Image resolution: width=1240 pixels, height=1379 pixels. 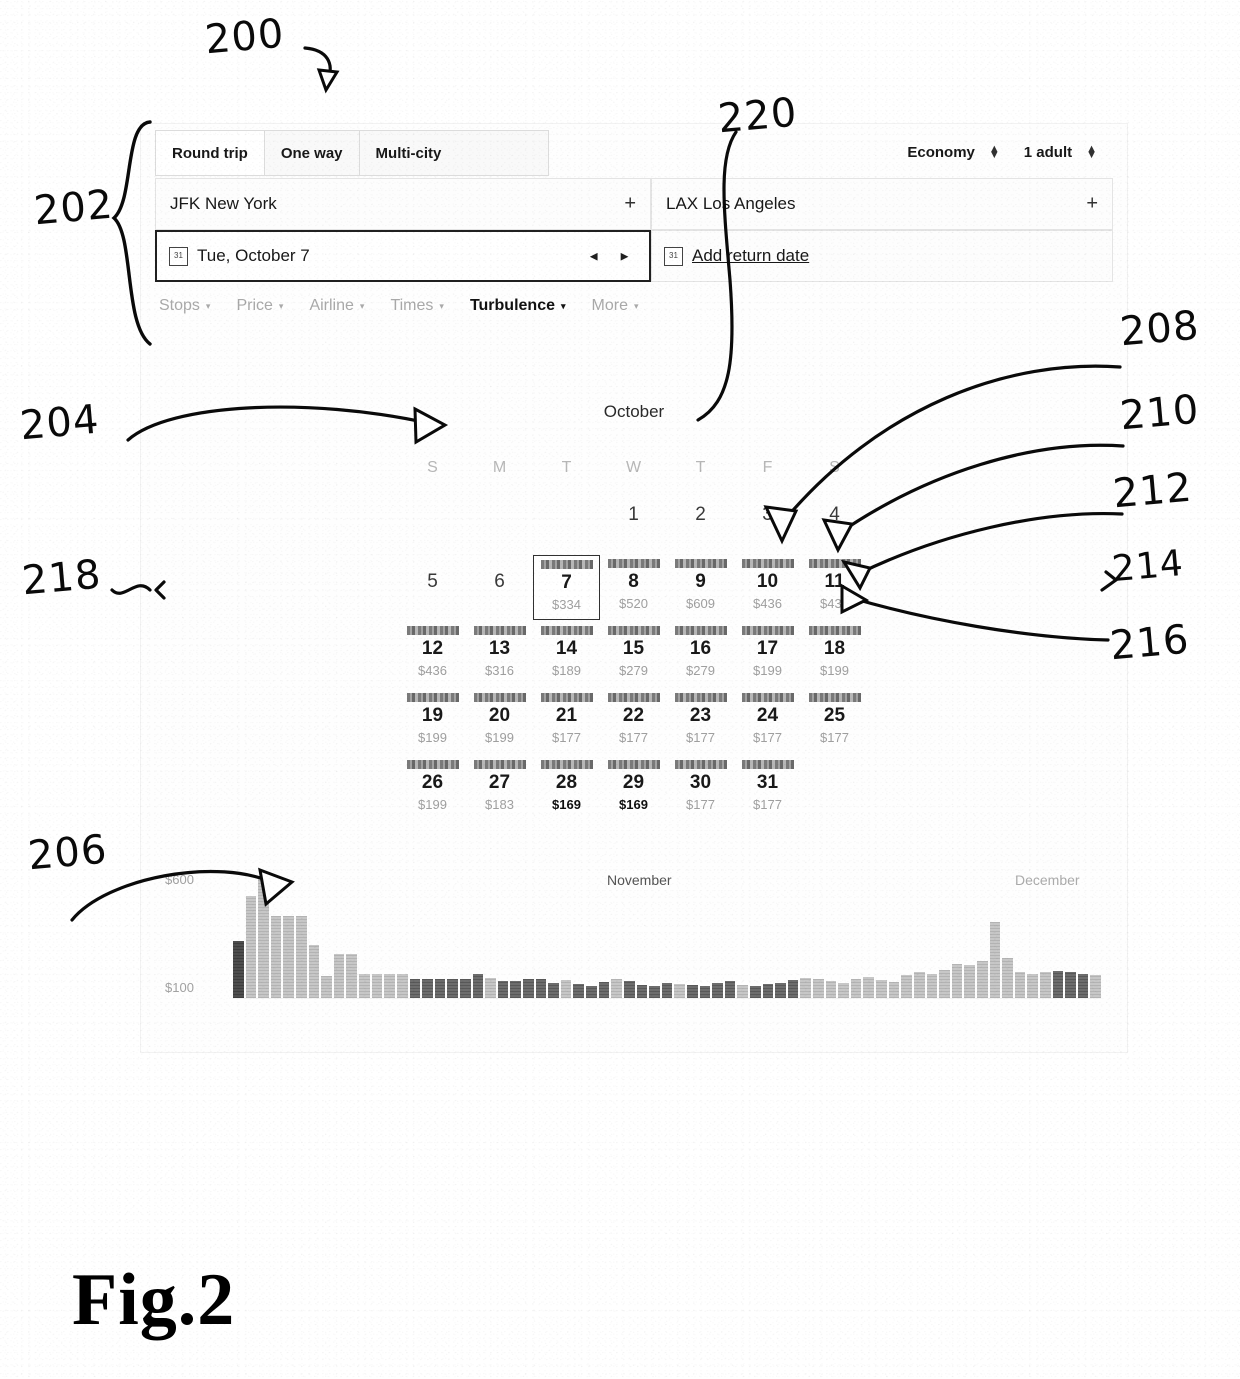 I want to click on depart-date-input: 31 Tue, October 7 ◄ ►, so click(x=403, y=256).